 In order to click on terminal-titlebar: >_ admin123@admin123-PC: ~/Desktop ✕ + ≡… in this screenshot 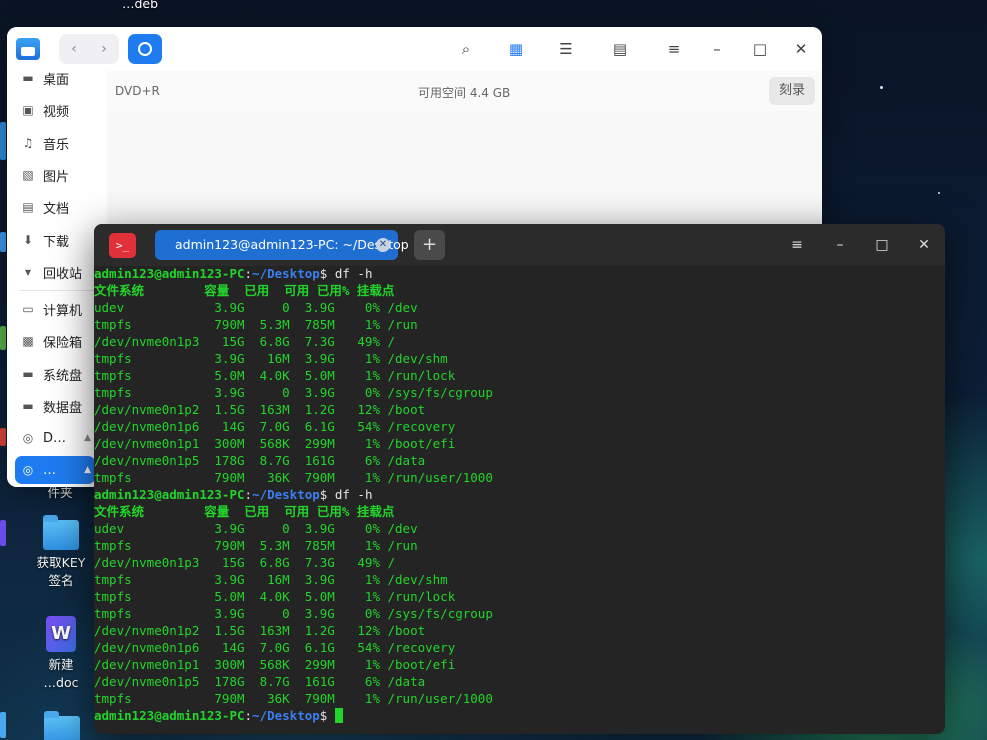, I will do `click(519, 245)`.